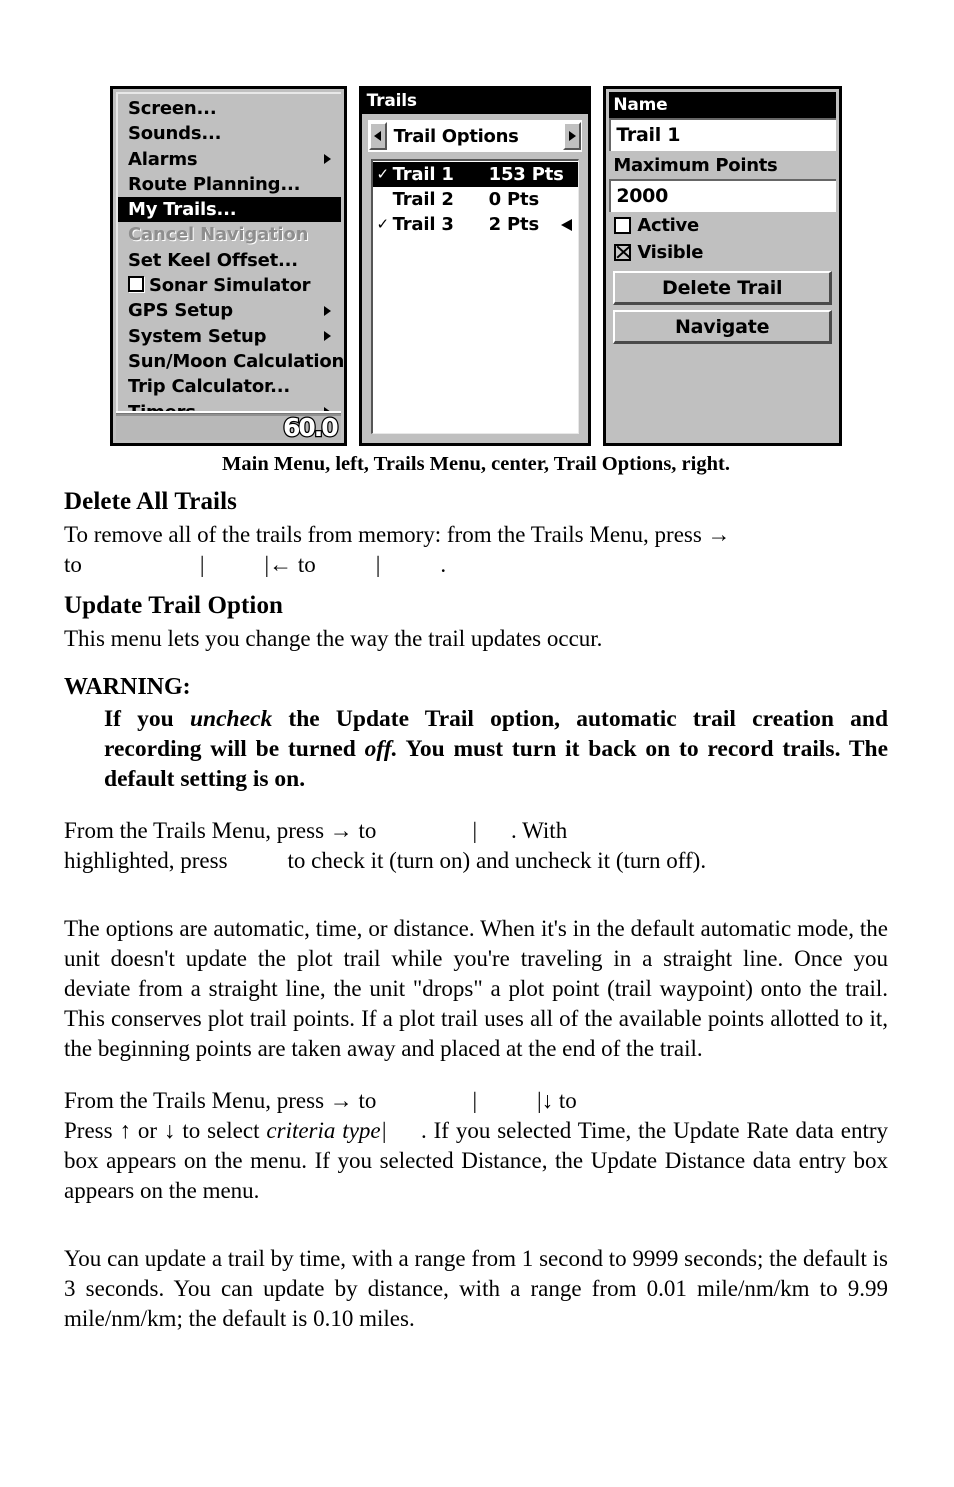 The height and width of the screenshot is (1487, 954). Describe the element at coordinates (197, 336) in the screenshot. I see `menu-item-label: System Setup` at that location.